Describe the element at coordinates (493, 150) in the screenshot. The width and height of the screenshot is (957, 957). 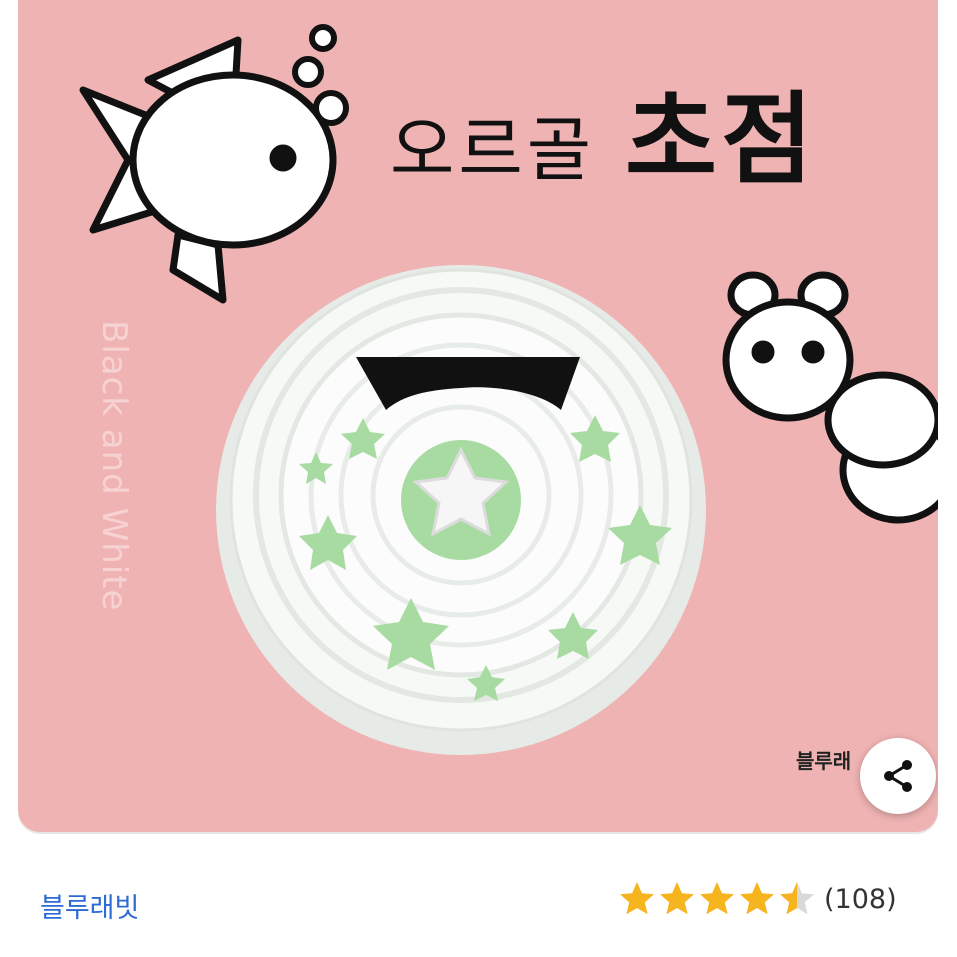
I see `title-light: 오르골` at that location.